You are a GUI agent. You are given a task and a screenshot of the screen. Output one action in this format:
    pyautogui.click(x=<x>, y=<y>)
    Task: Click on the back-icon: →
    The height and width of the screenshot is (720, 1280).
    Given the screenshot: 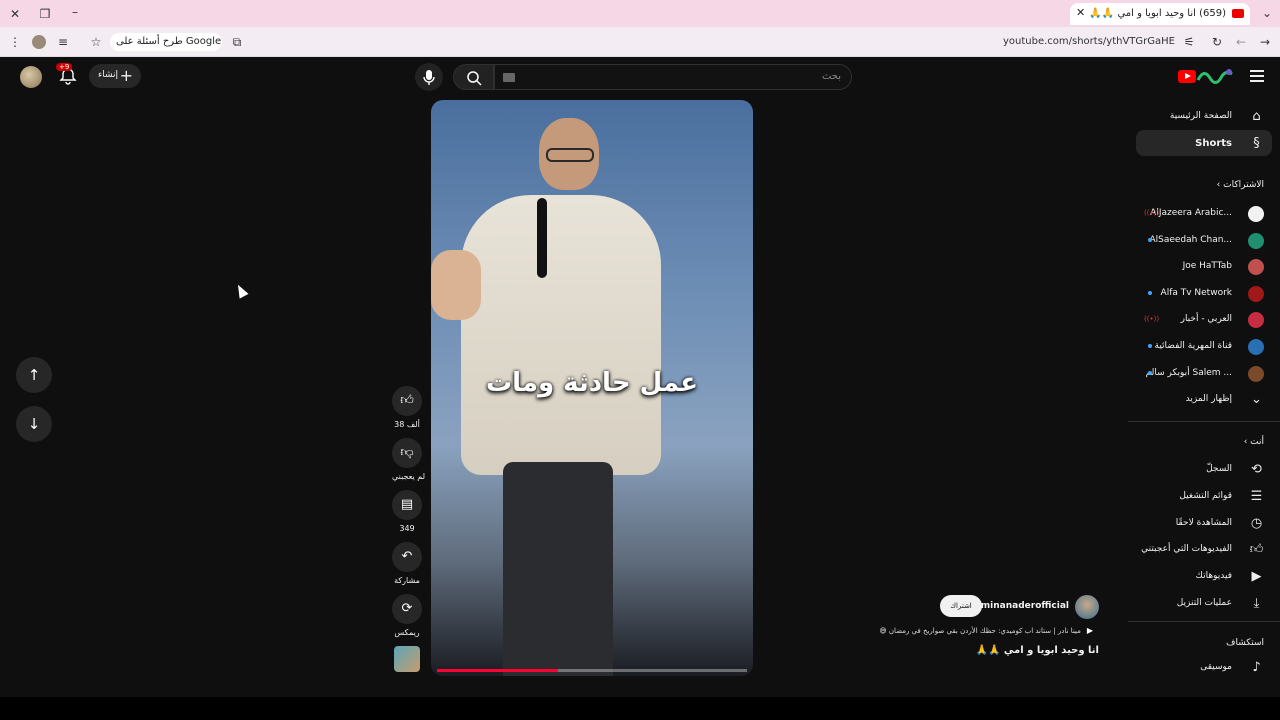 What is the action you would take?
    pyautogui.click(x=1265, y=42)
    